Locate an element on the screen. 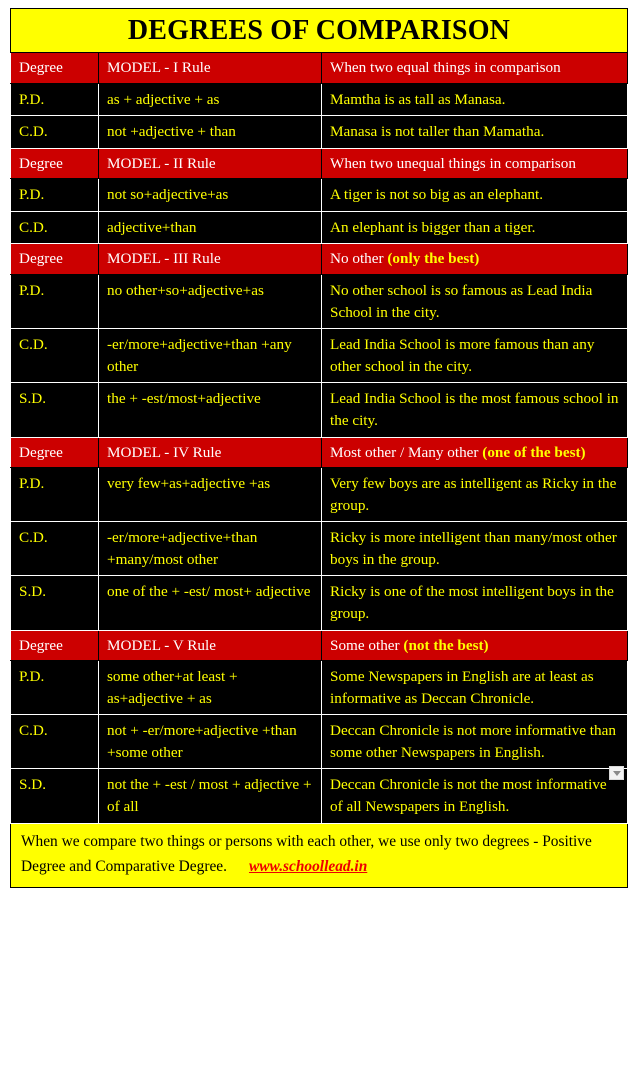  section-condition-text: No other is located at coordinates (359, 259).